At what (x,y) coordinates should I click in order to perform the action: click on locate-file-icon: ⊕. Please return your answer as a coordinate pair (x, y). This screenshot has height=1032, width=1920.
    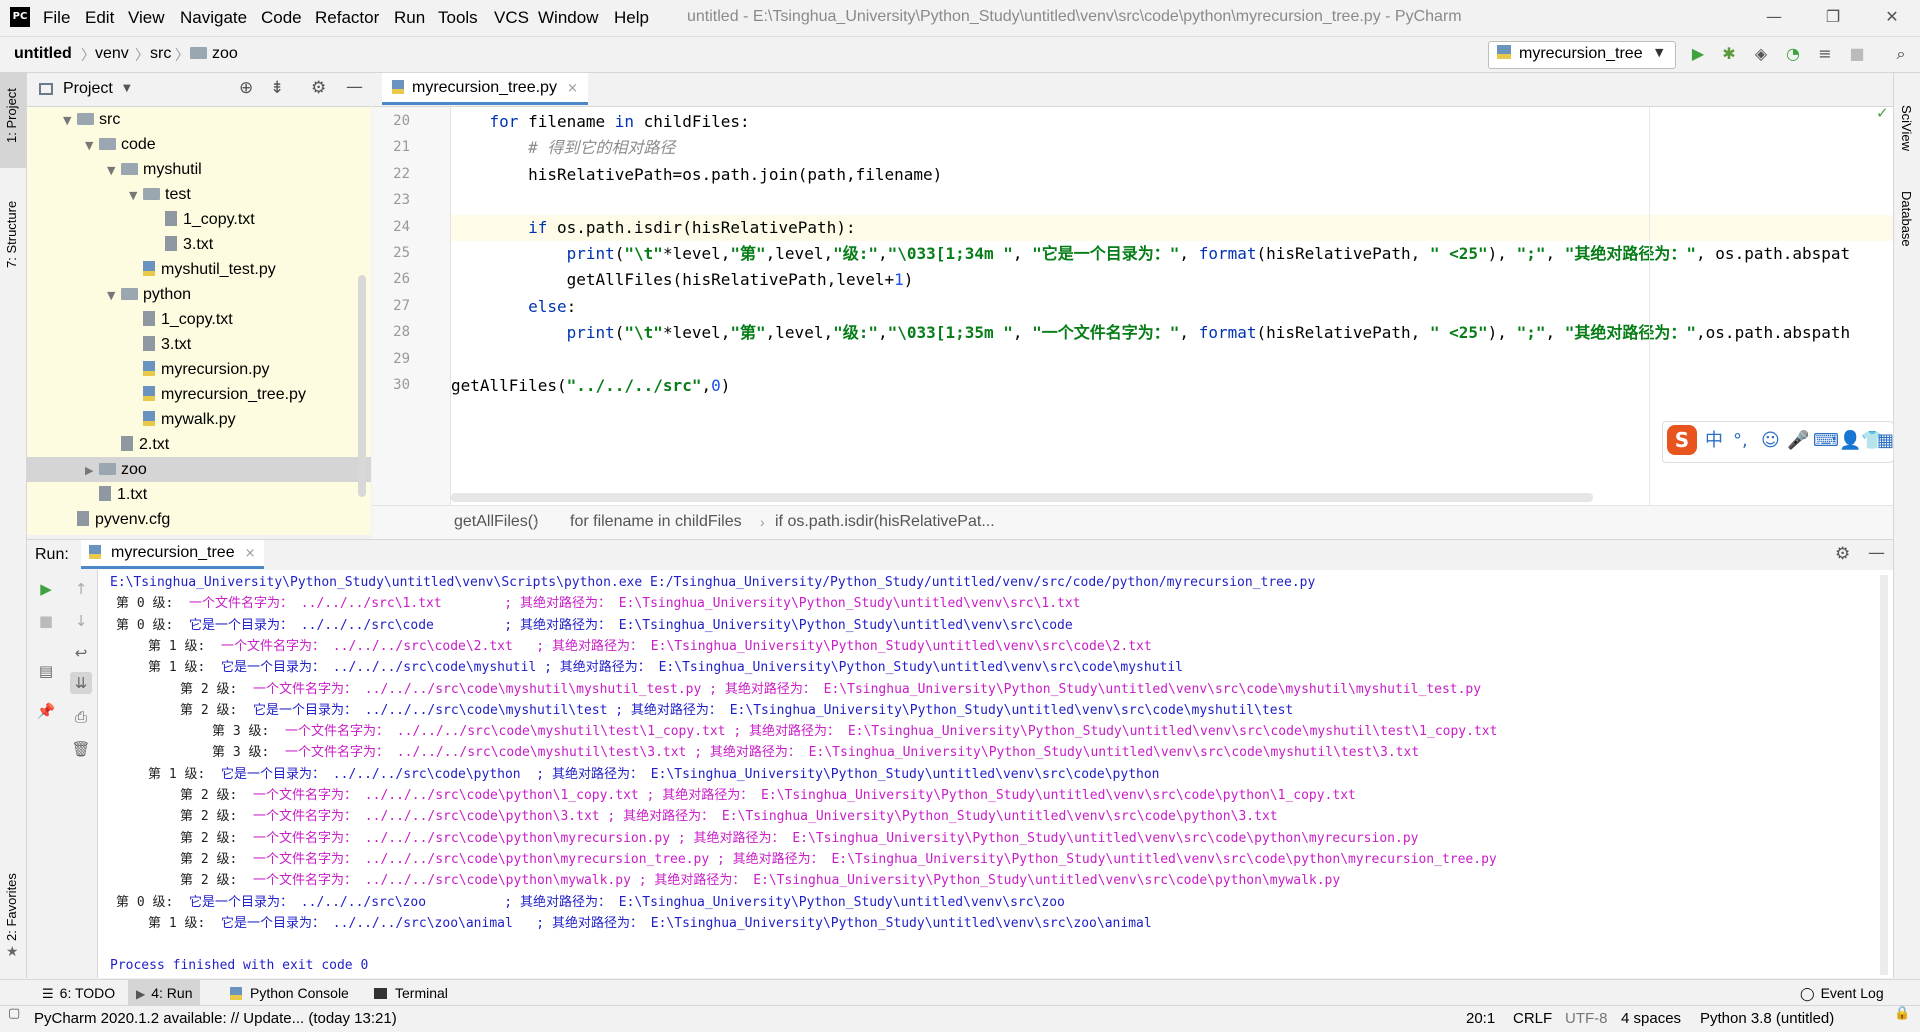
    Looking at the image, I should click on (246, 88).